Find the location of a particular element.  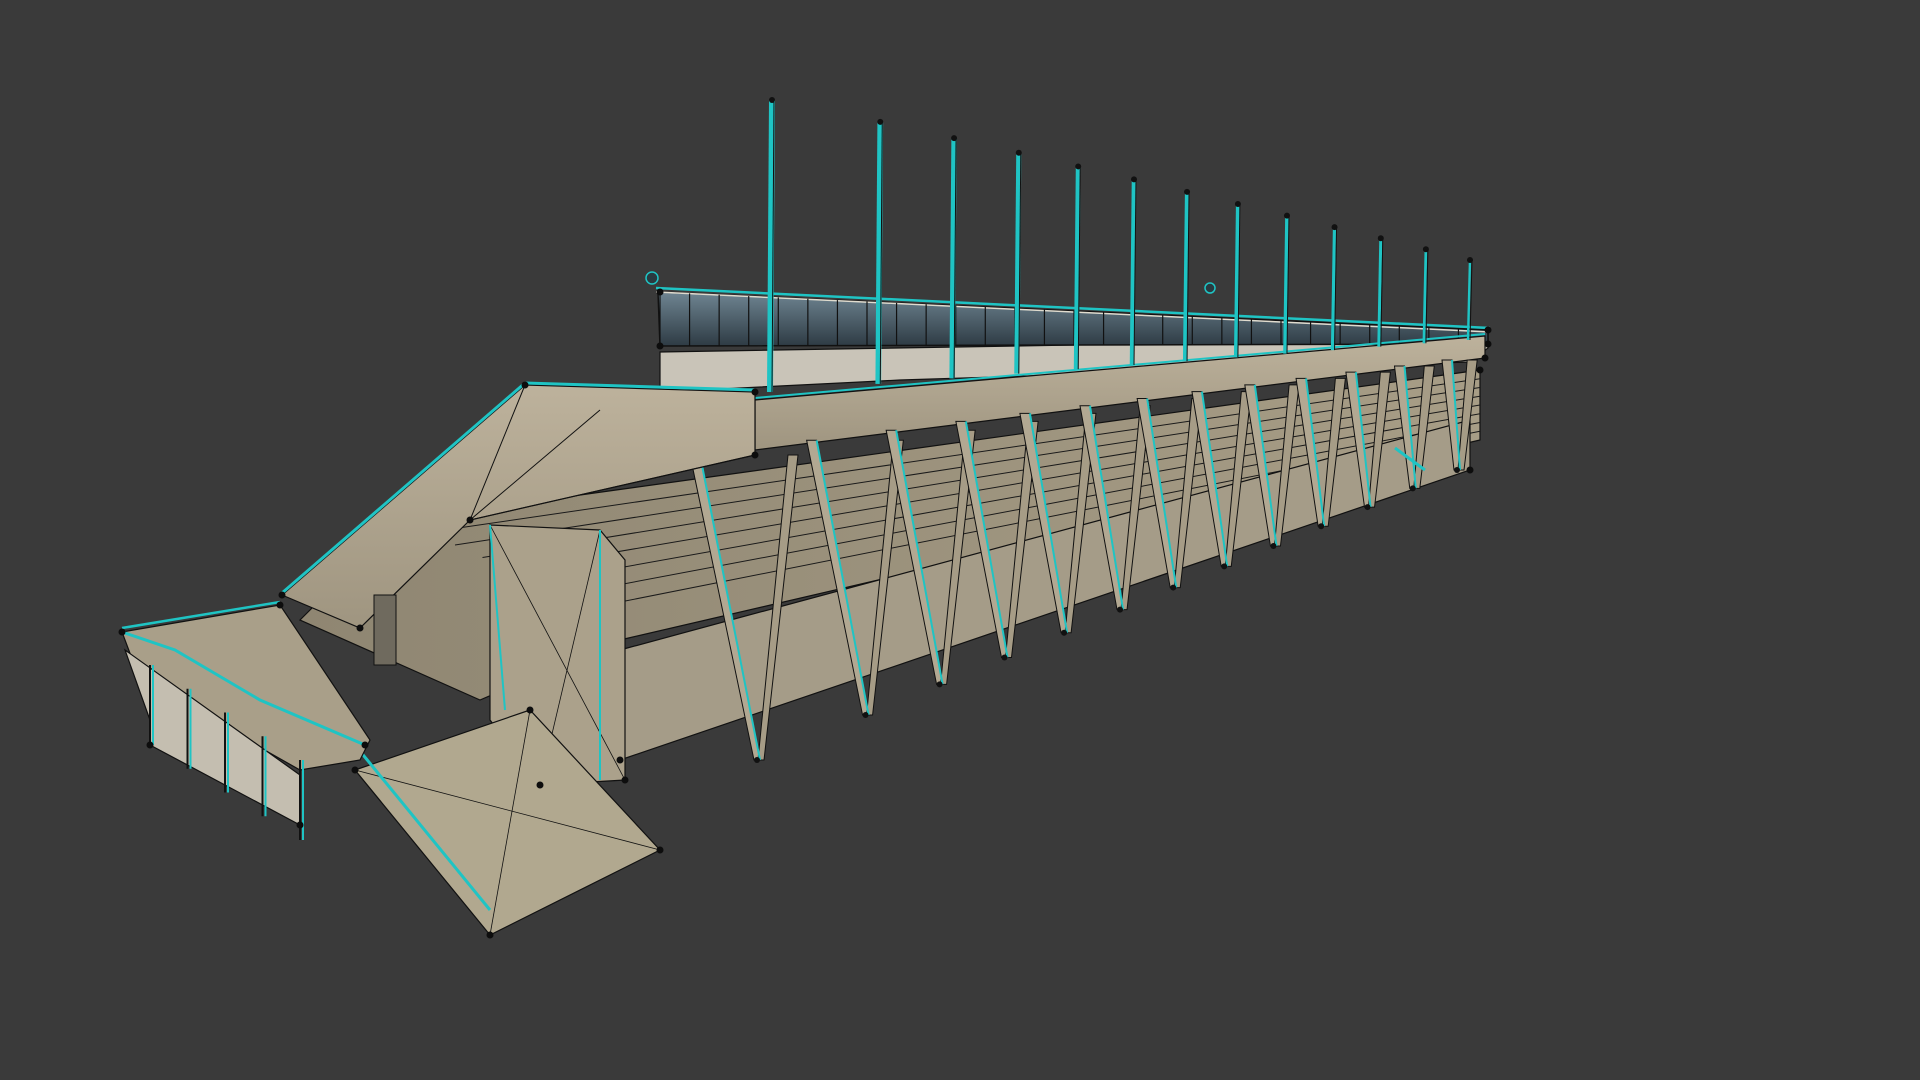

doorway is located at coordinates (385, 630).